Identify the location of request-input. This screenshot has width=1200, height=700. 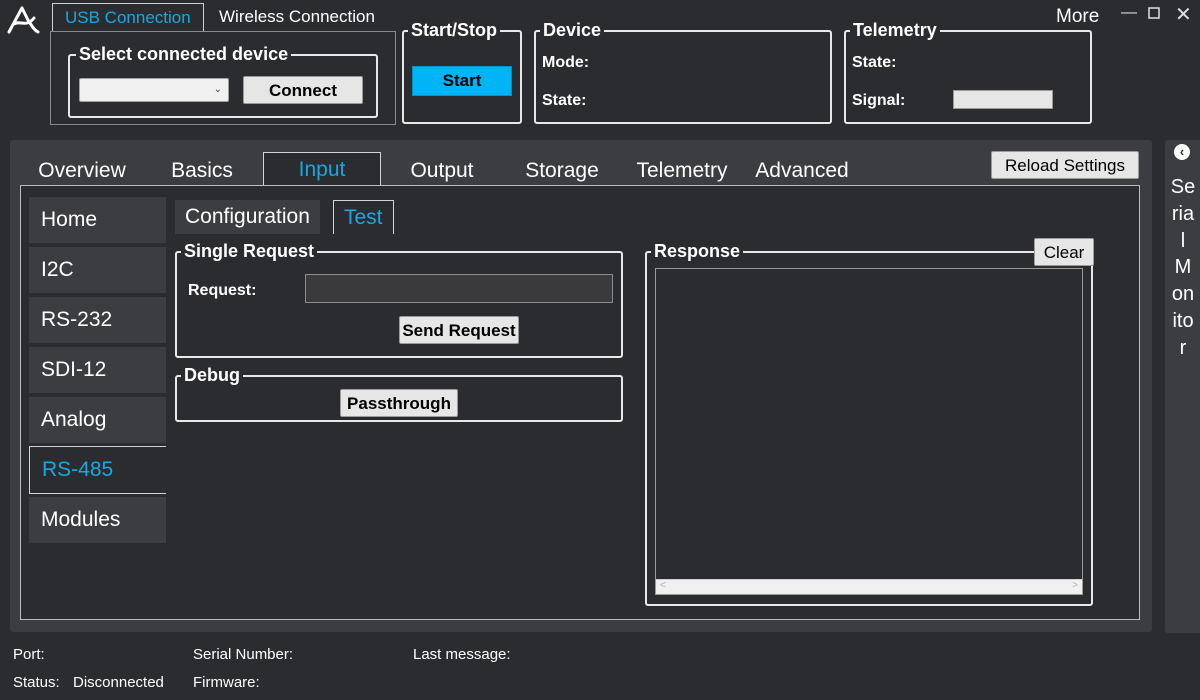
(459, 288).